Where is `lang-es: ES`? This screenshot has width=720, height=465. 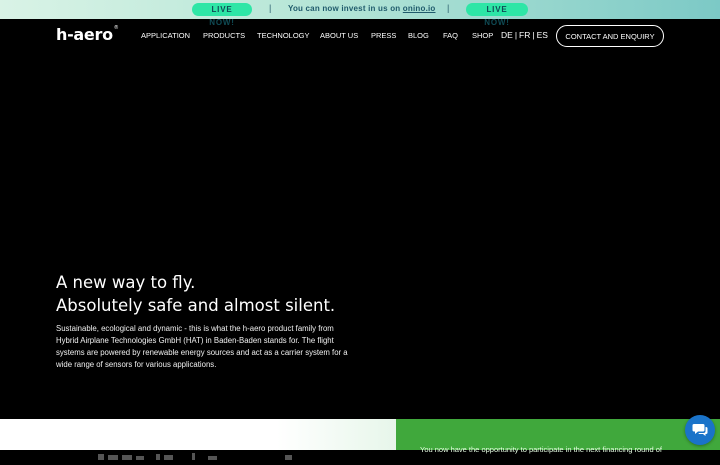 lang-es: ES is located at coordinates (542, 35).